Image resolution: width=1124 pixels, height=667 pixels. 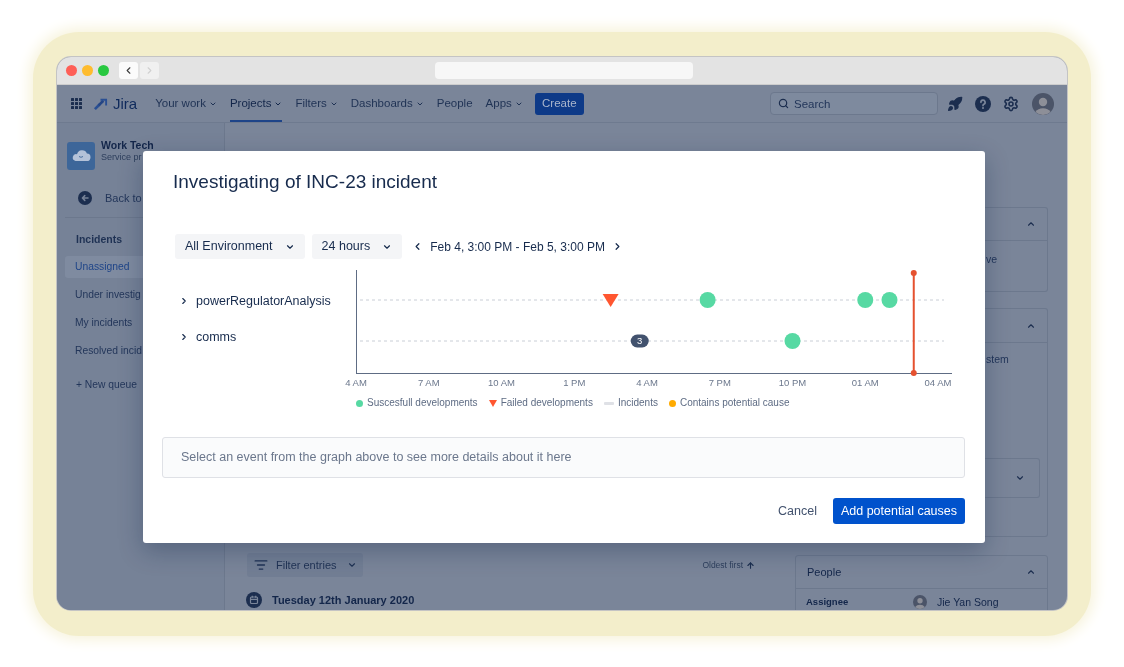 What do you see at coordinates (104, 323) in the screenshot?
I see `queue-item: My incidents` at bounding box center [104, 323].